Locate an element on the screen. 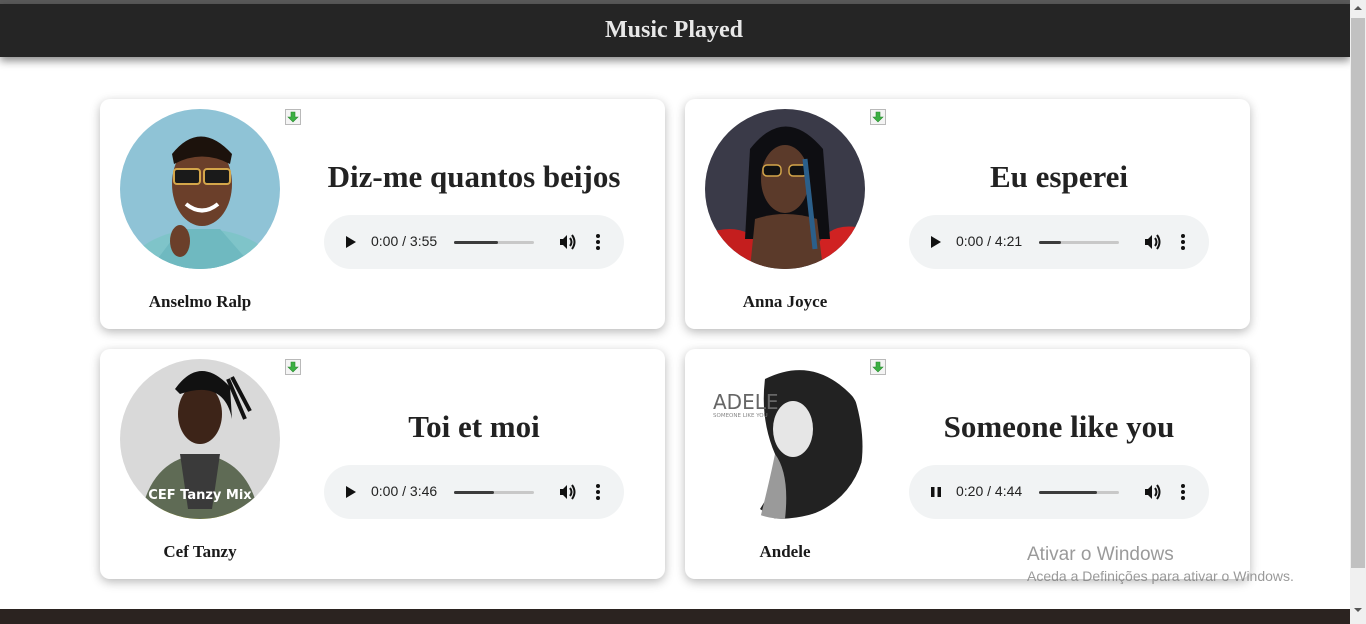 Image resolution: width=1366 pixels, height=624 pixels. artist-name: Anselmo Ralp is located at coordinates (200, 301).